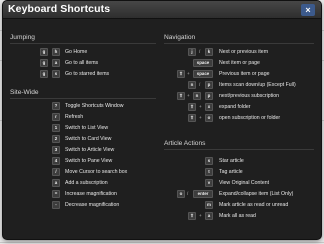 Image resolution: width=324 pixels, height=244 pixels. I want to click on key-j: j, so click(192, 52).